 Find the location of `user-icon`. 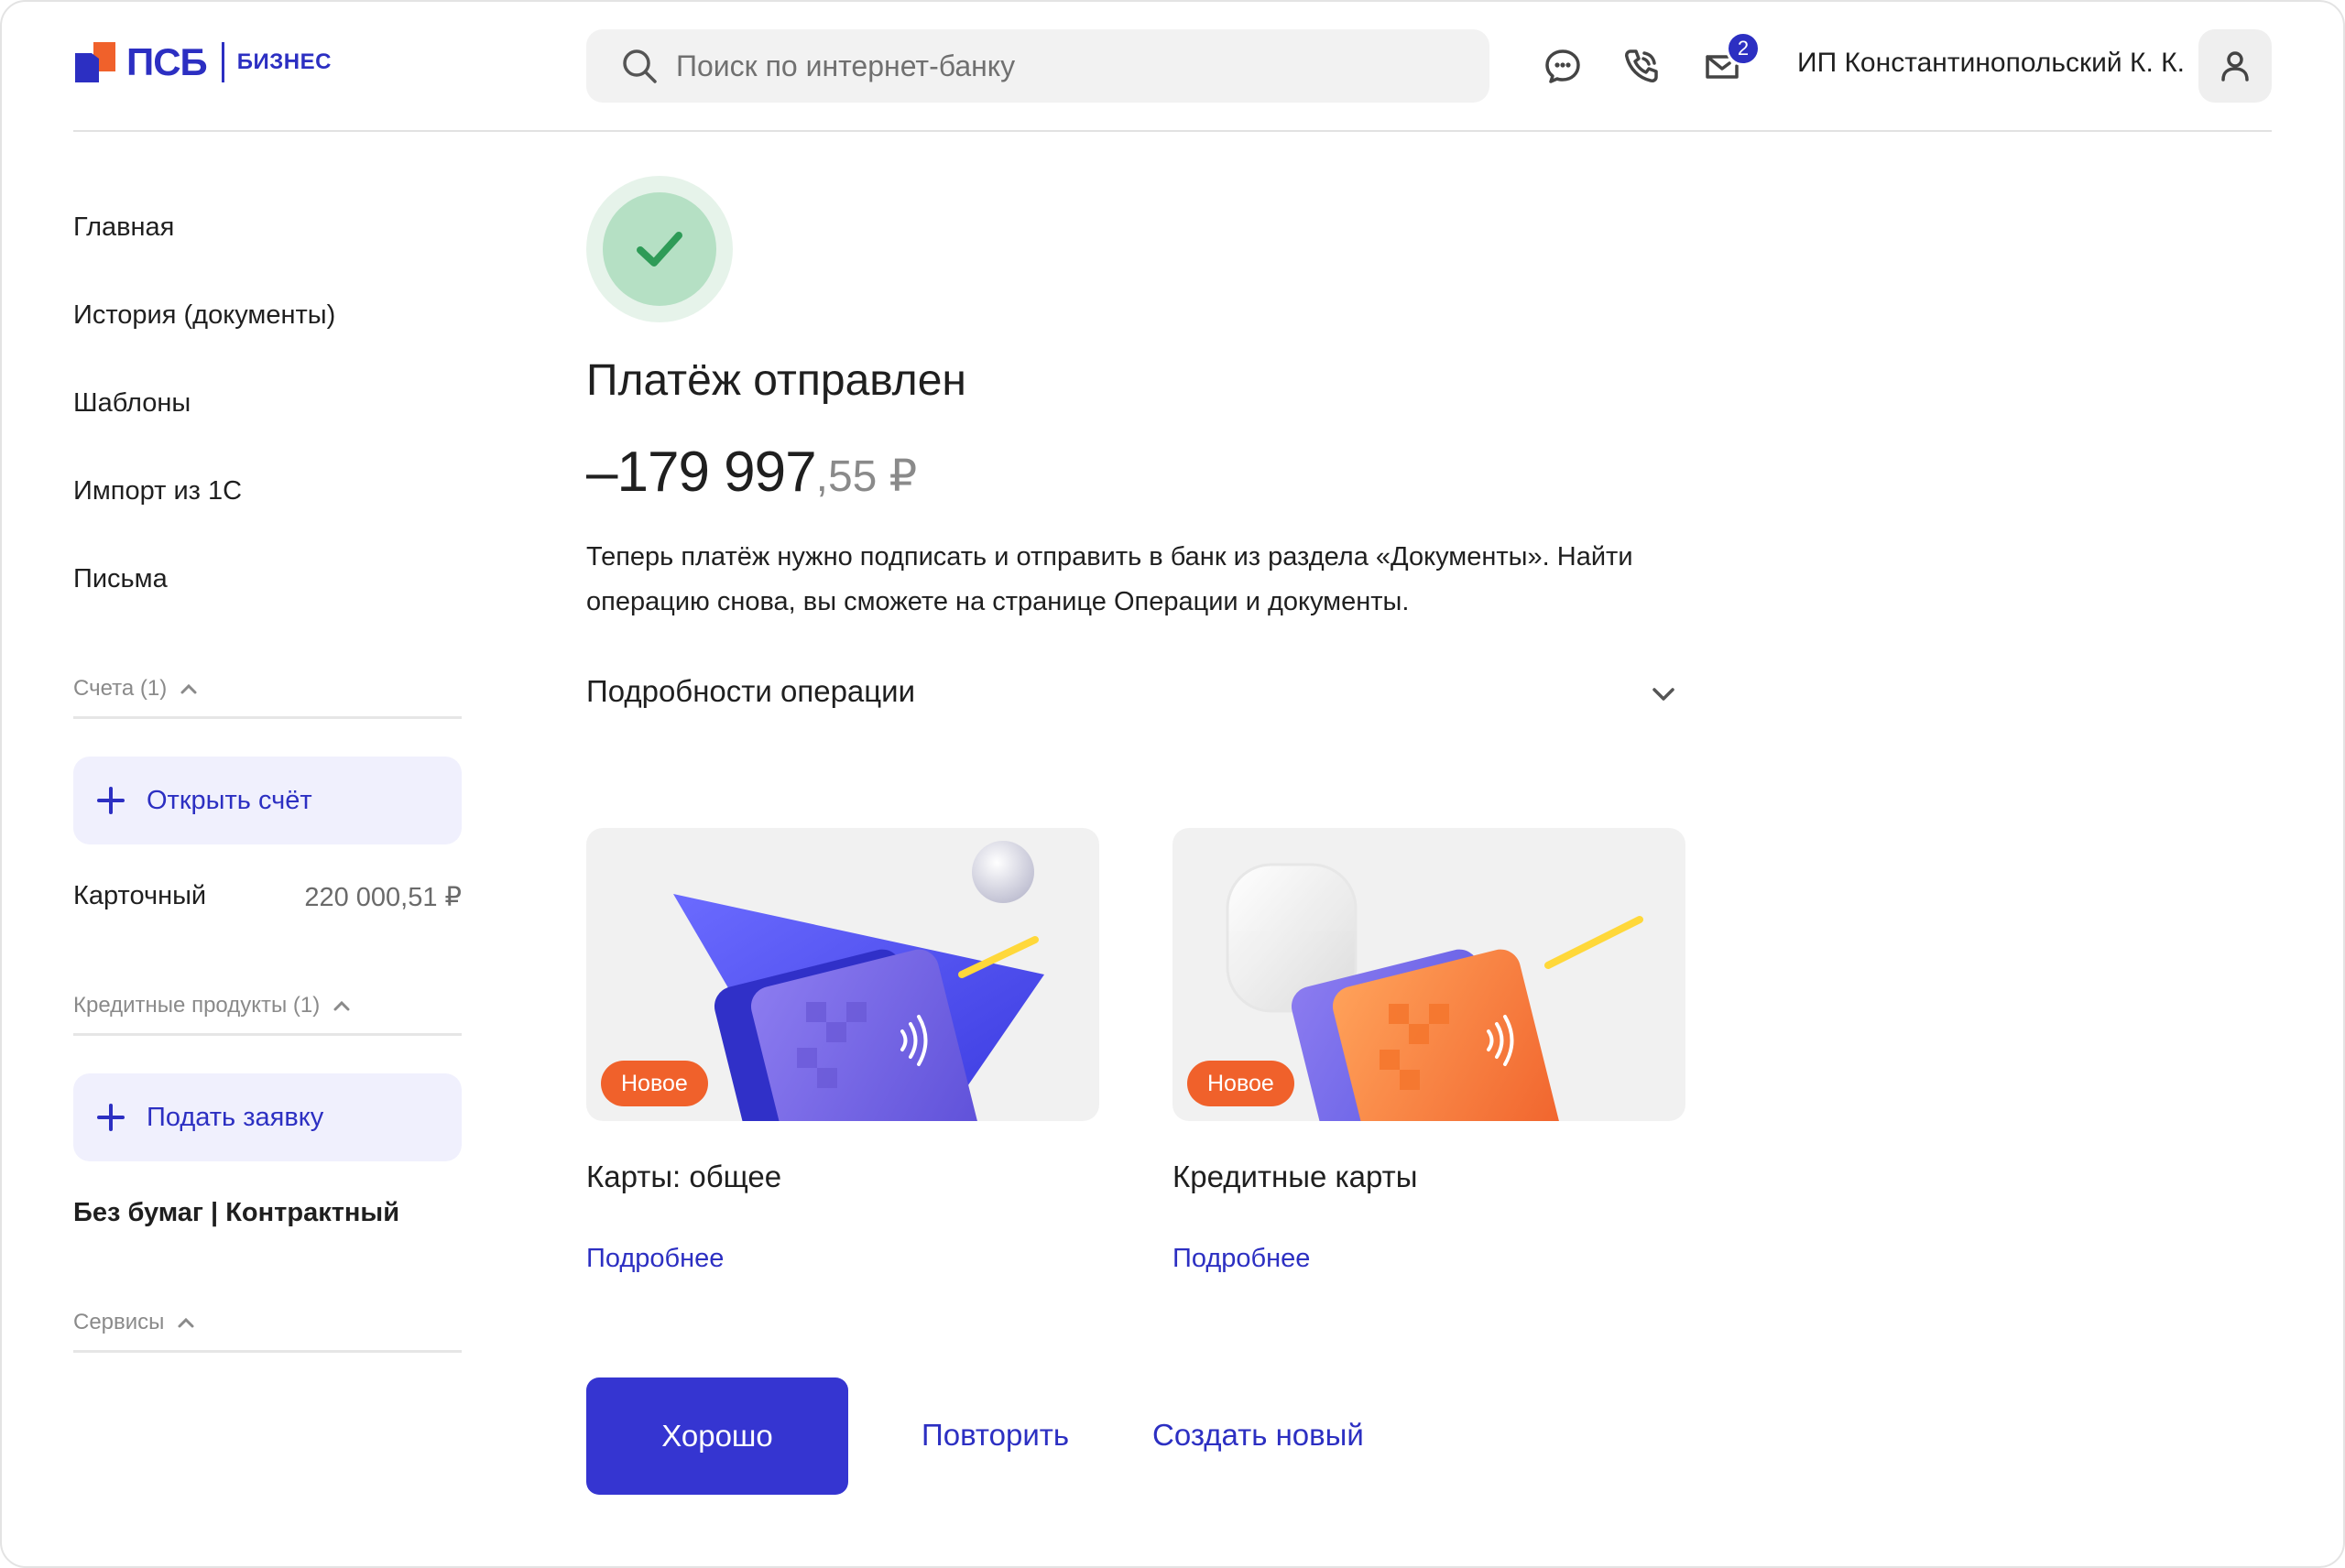

user-icon is located at coordinates (2235, 66).